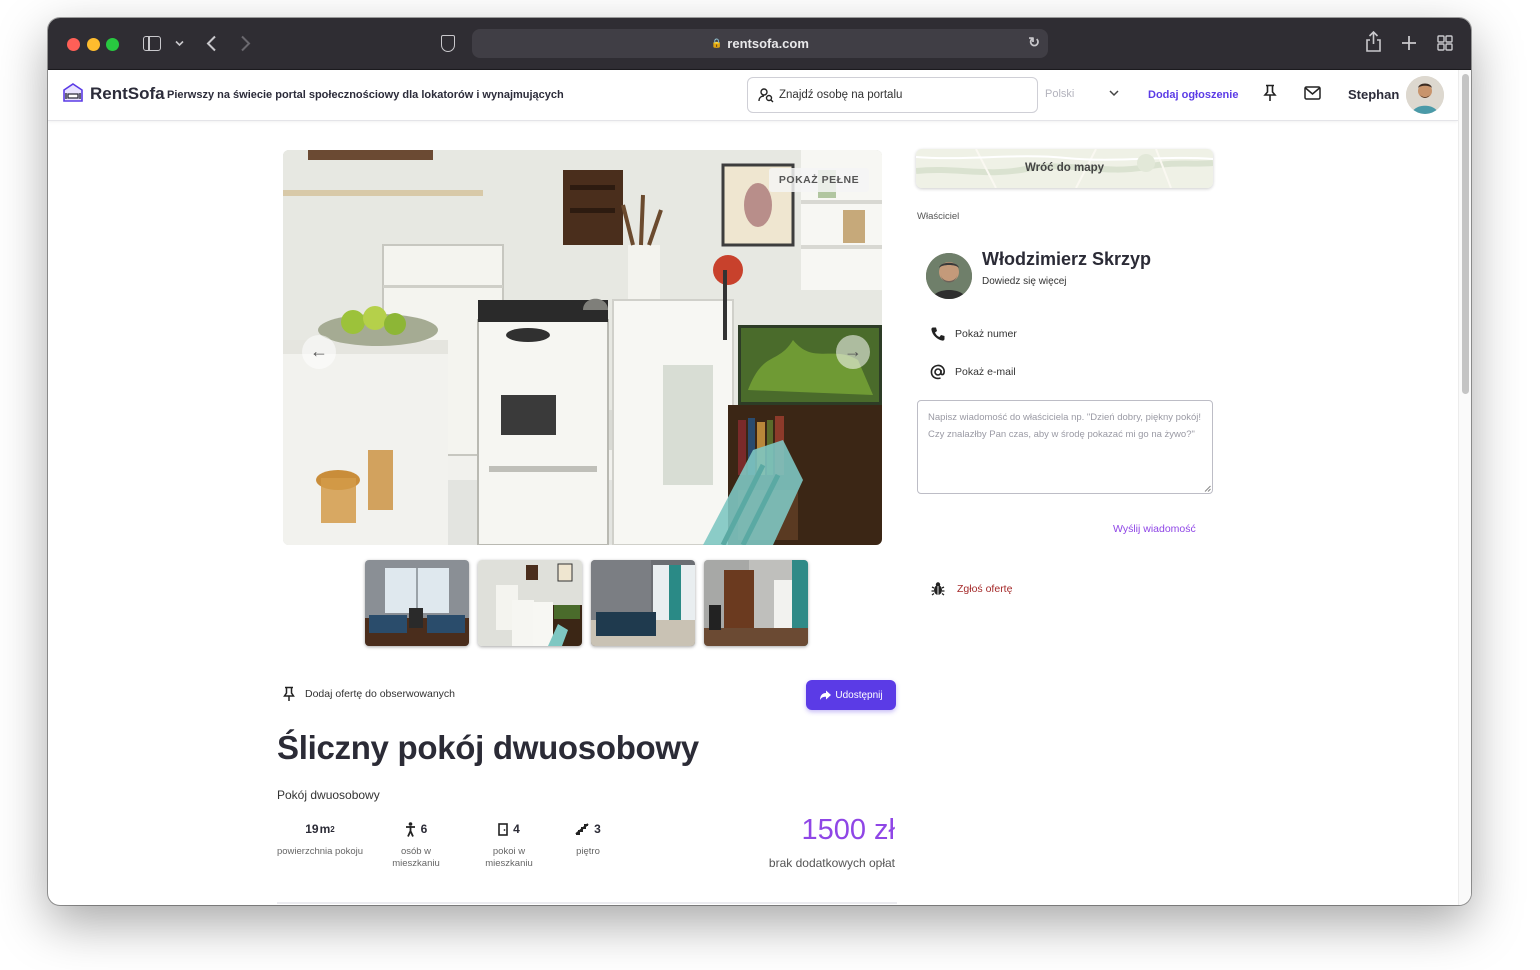  What do you see at coordinates (588, 838) in the screenshot?
I see `stat-floor: 3 piętro` at bounding box center [588, 838].